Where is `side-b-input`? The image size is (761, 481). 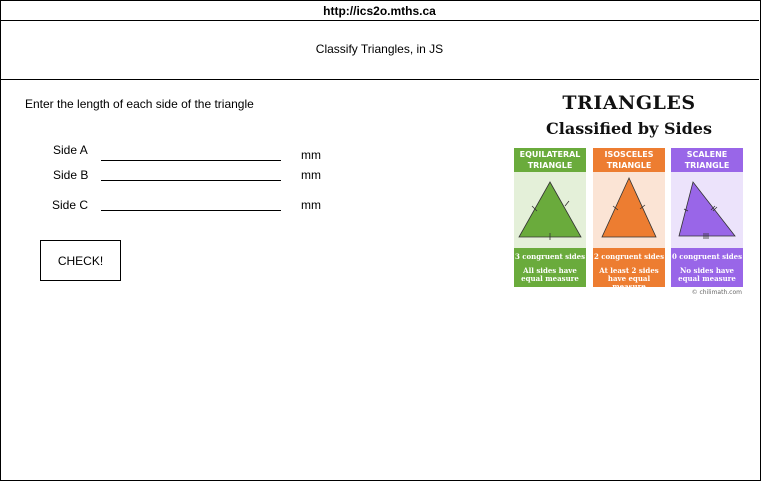
side-b-input is located at coordinates (191, 173).